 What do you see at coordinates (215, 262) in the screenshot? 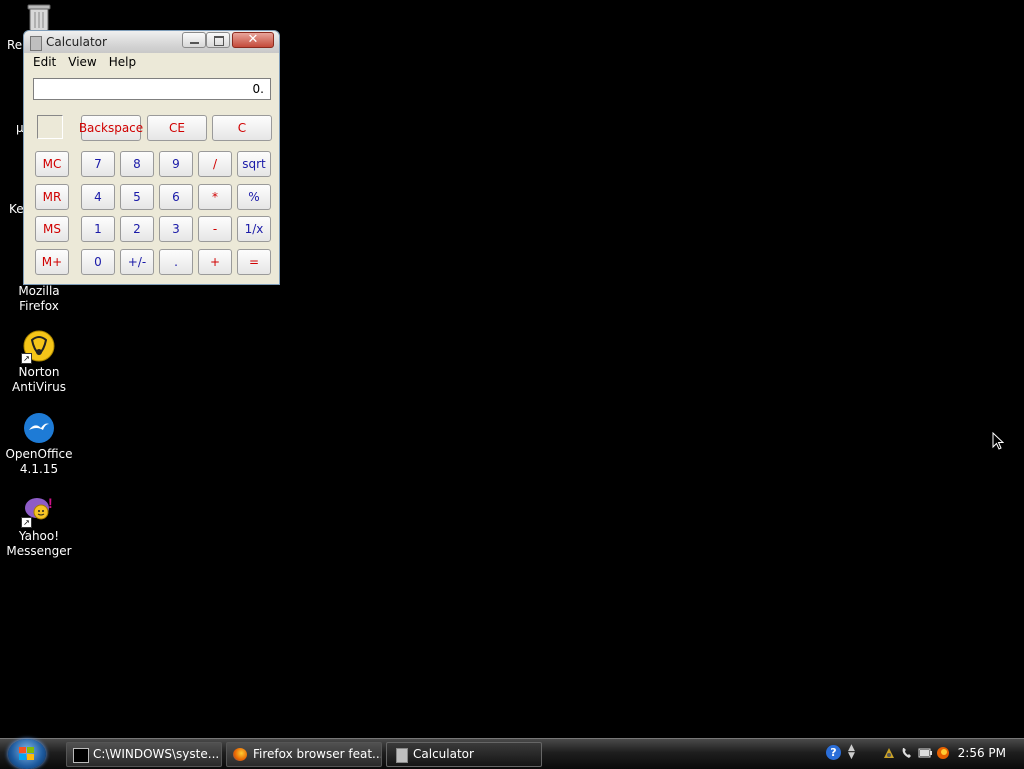
I see `add-button: +` at bounding box center [215, 262].